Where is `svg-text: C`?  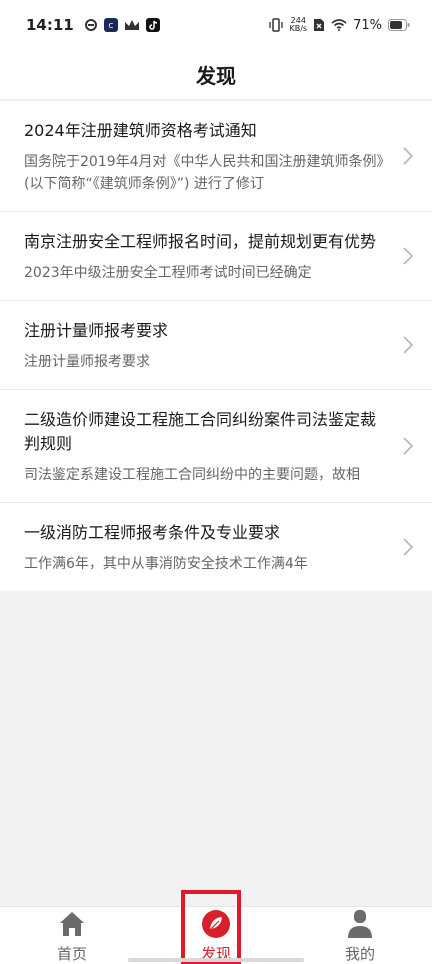 svg-text: C is located at coordinates (110, 26).